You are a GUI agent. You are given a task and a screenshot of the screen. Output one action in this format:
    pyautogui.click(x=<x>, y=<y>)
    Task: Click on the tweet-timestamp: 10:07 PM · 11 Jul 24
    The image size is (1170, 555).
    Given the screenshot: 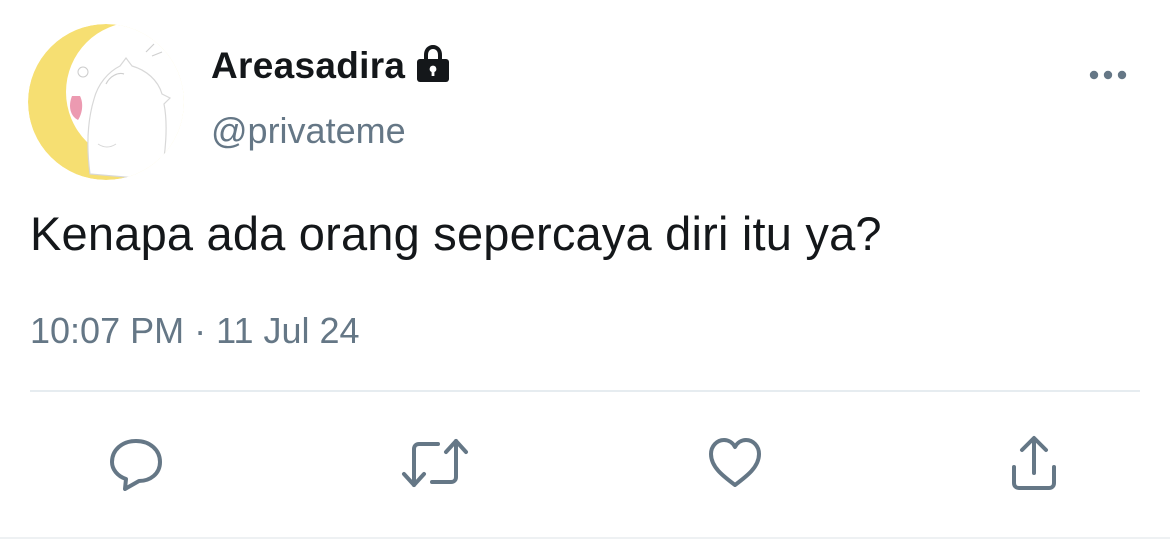 What is the action you would take?
    pyautogui.click(x=195, y=331)
    